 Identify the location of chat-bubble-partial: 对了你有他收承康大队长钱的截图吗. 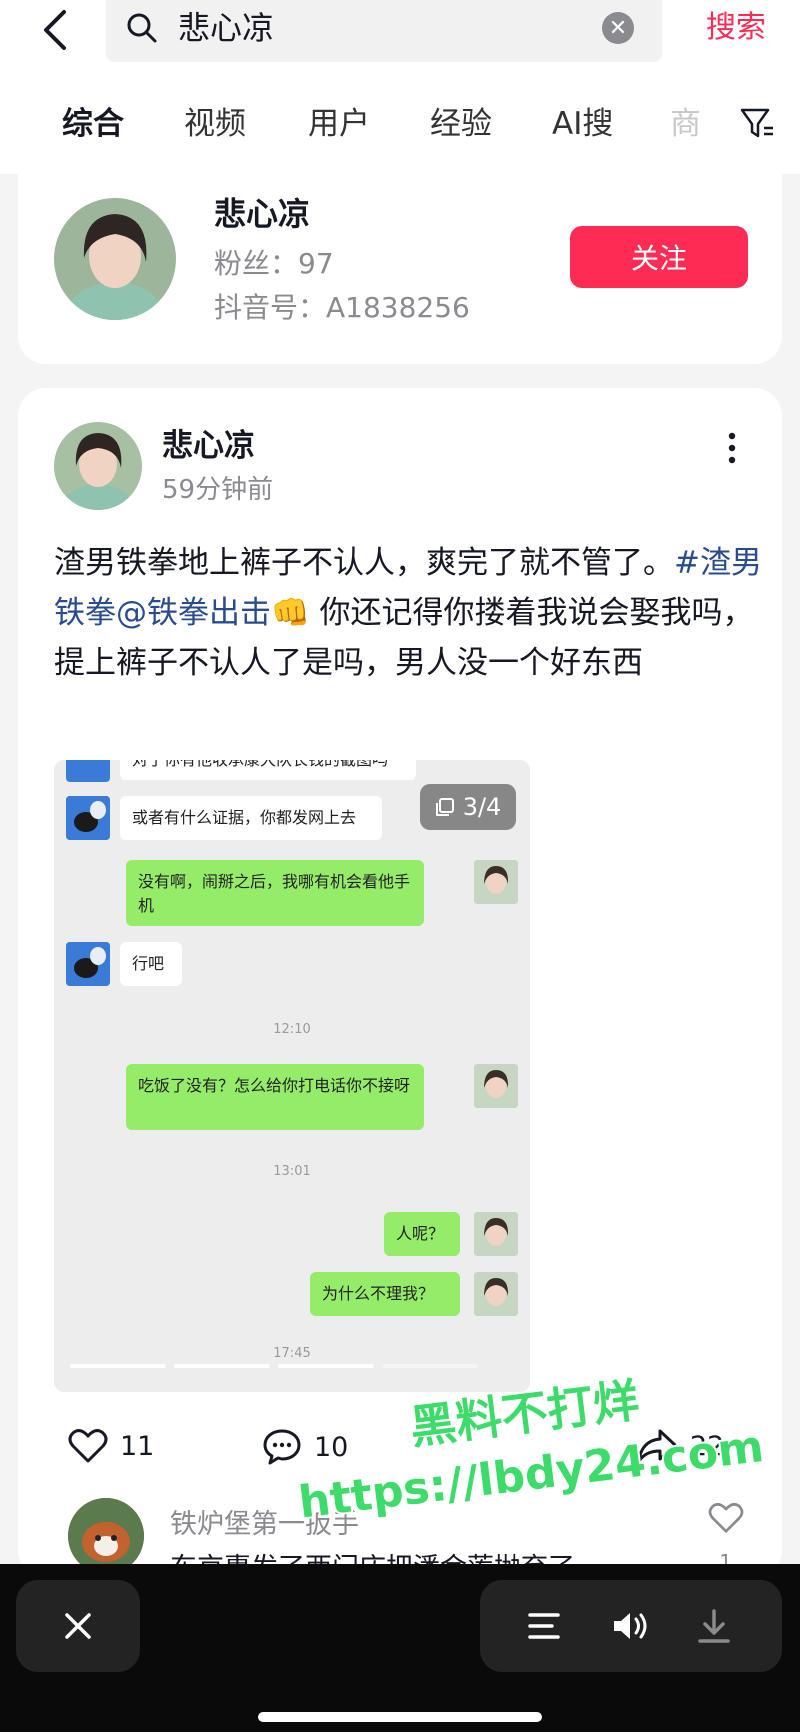
(268, 770).